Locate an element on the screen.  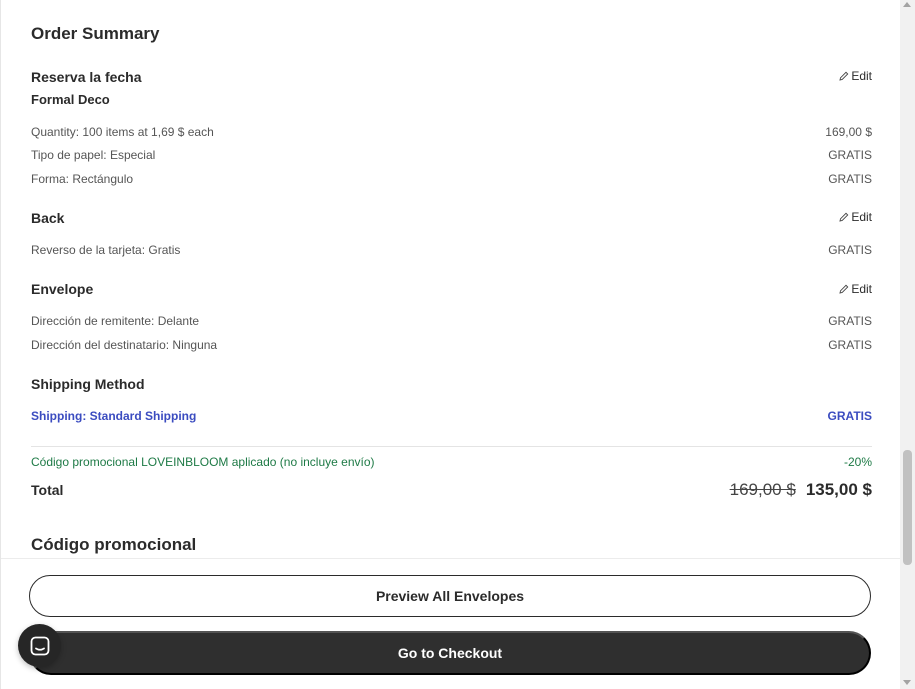
go-to-checkout-button: Go to Checkout is located at coordinates (450, 653).